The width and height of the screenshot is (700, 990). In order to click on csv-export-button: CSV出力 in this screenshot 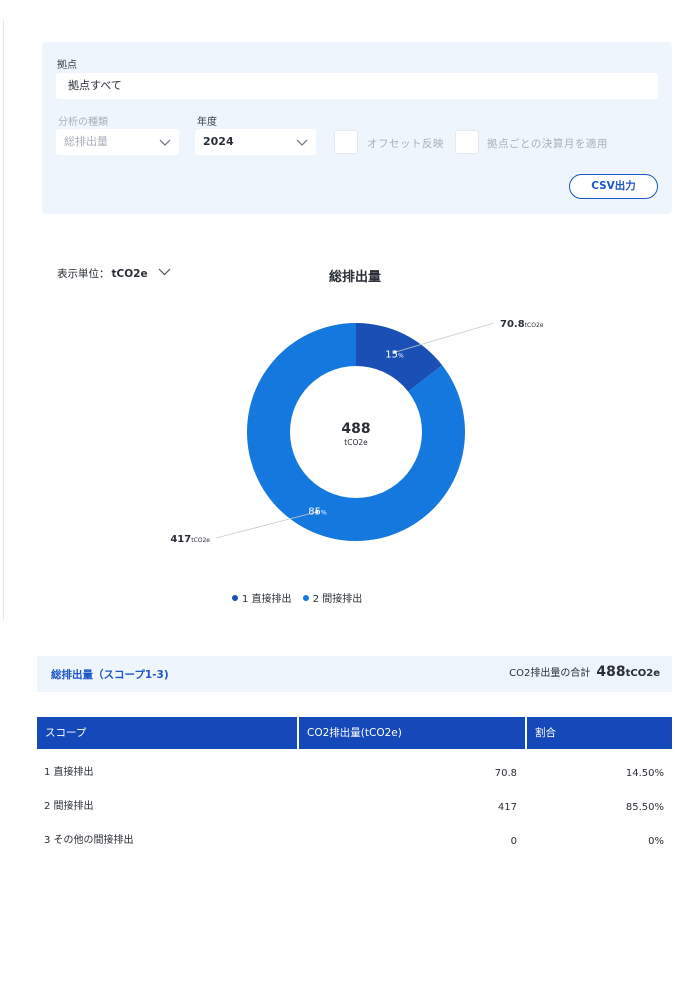, I will do `click(613, 186)`.